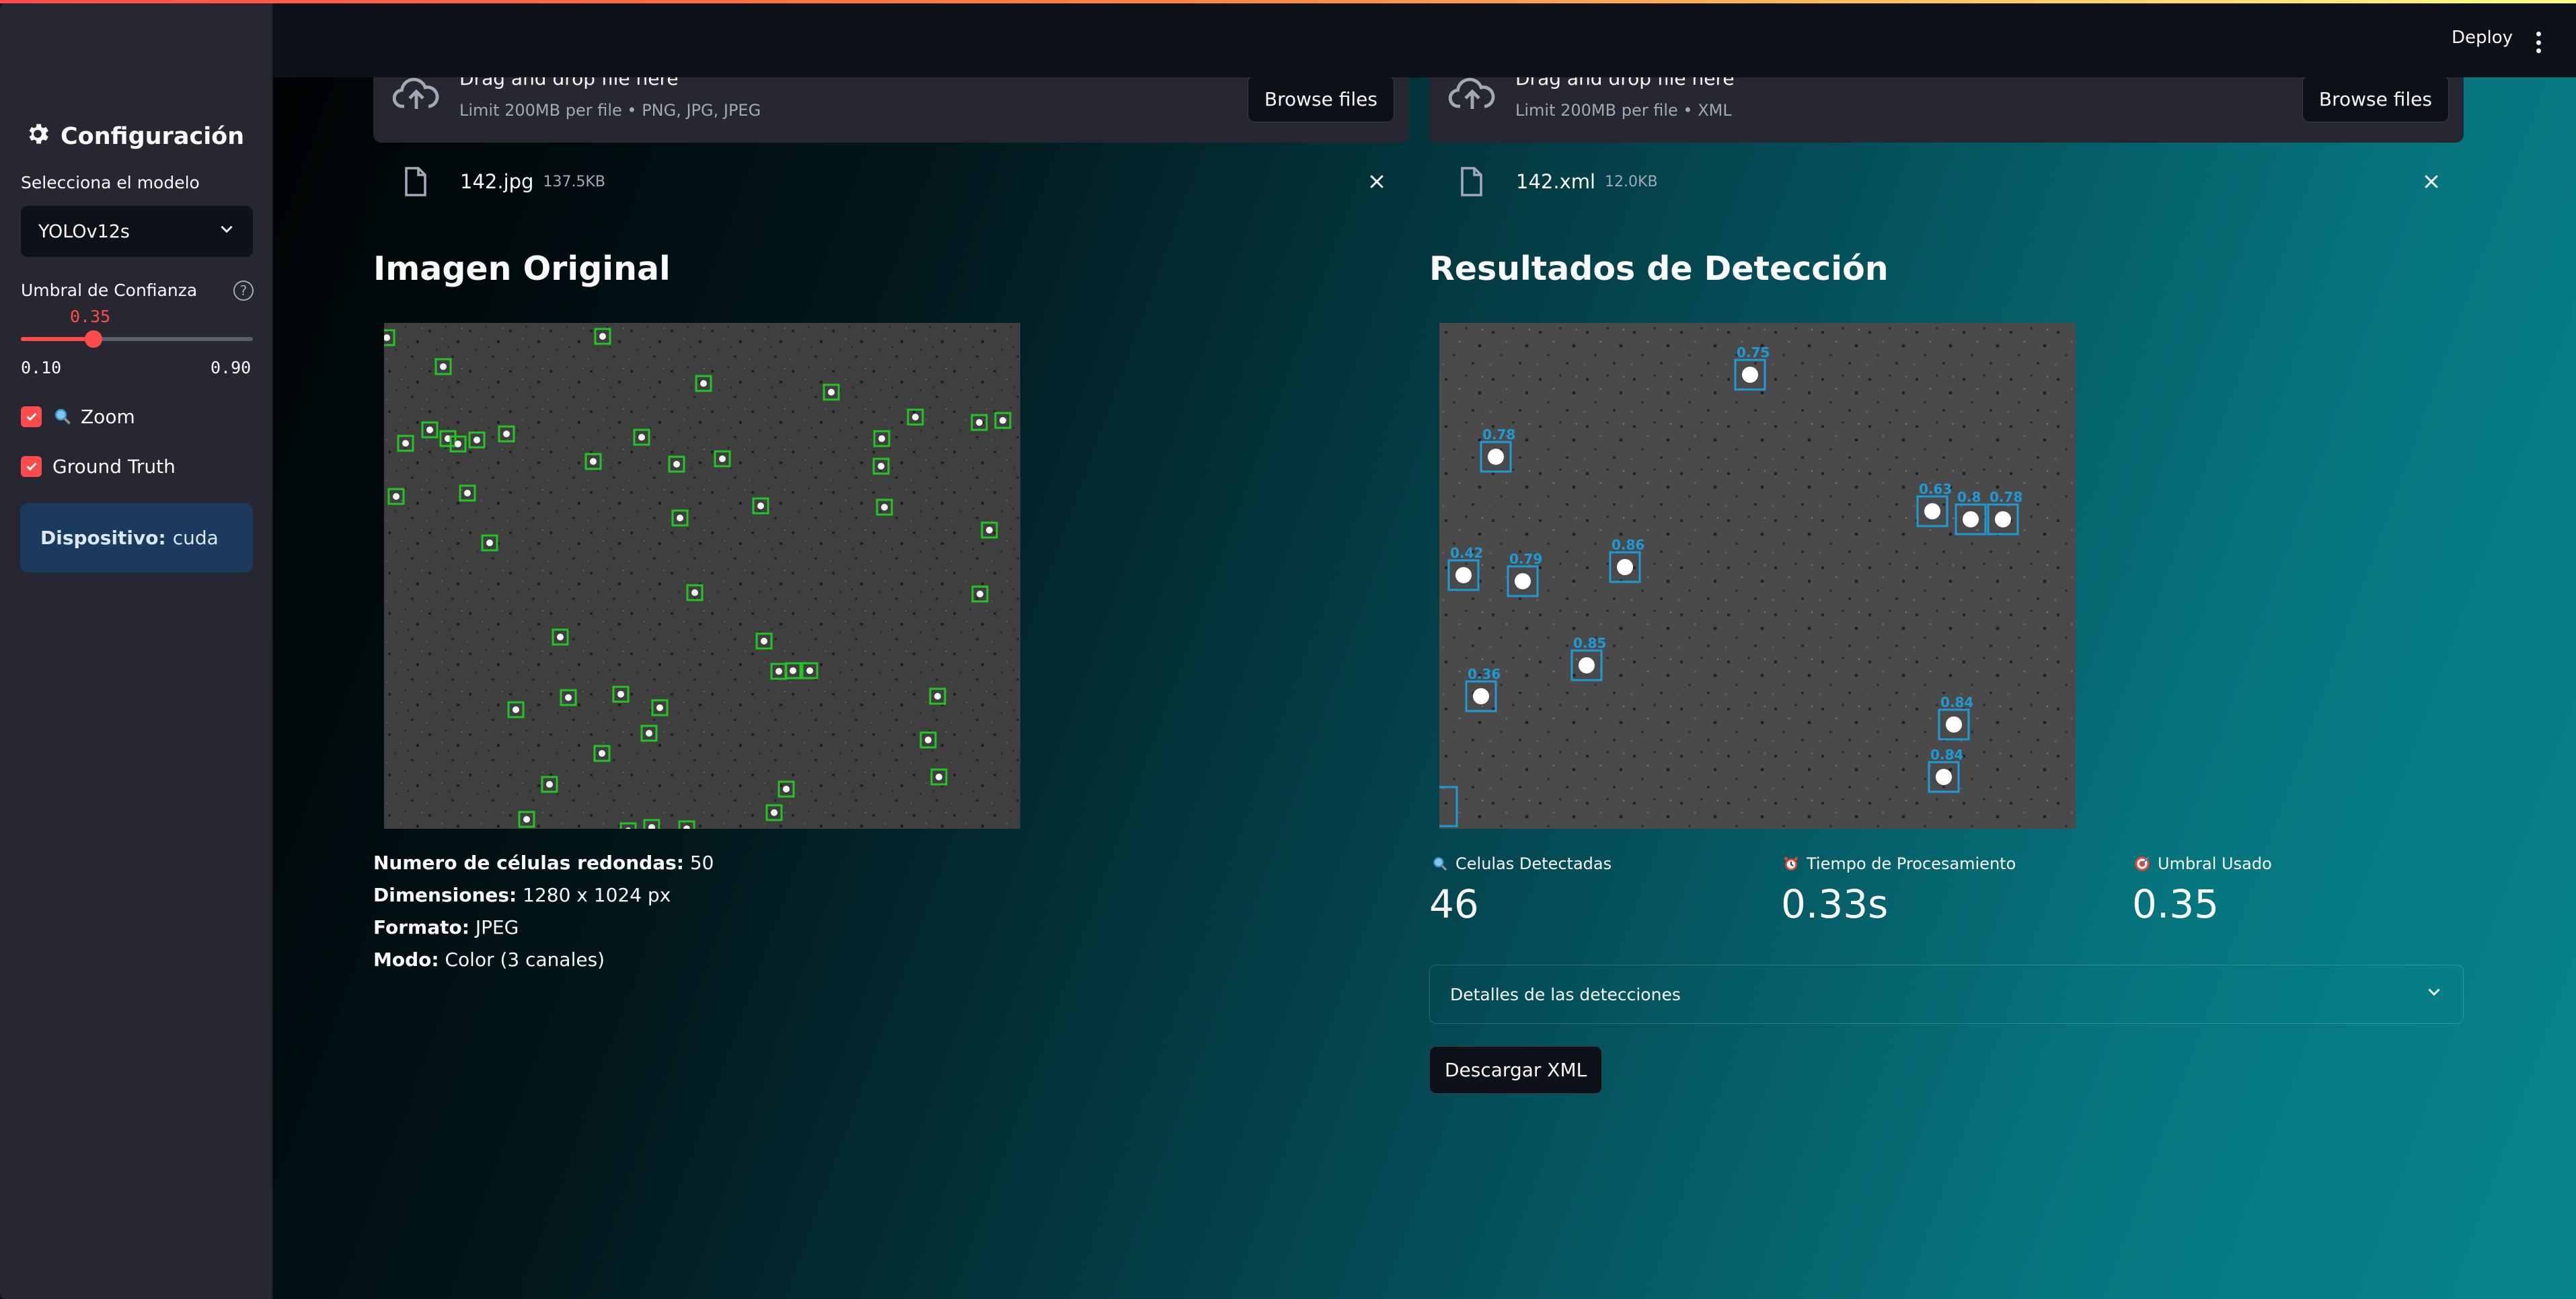 This screenshot has width=2576, height=1299. Describe the element at coordinates (2482, 38) in the screenshot. I see `deploy-button: Deploy` at that location.